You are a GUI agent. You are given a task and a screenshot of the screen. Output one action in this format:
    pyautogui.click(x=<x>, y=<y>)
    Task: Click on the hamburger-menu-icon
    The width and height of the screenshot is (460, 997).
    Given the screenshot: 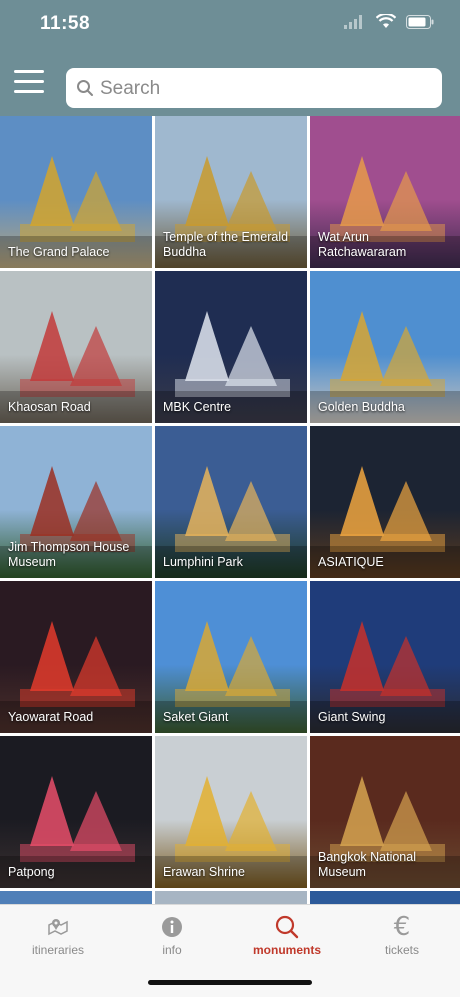 What is the action you would take?
    pyautogui.click(x=29, y=83)
    